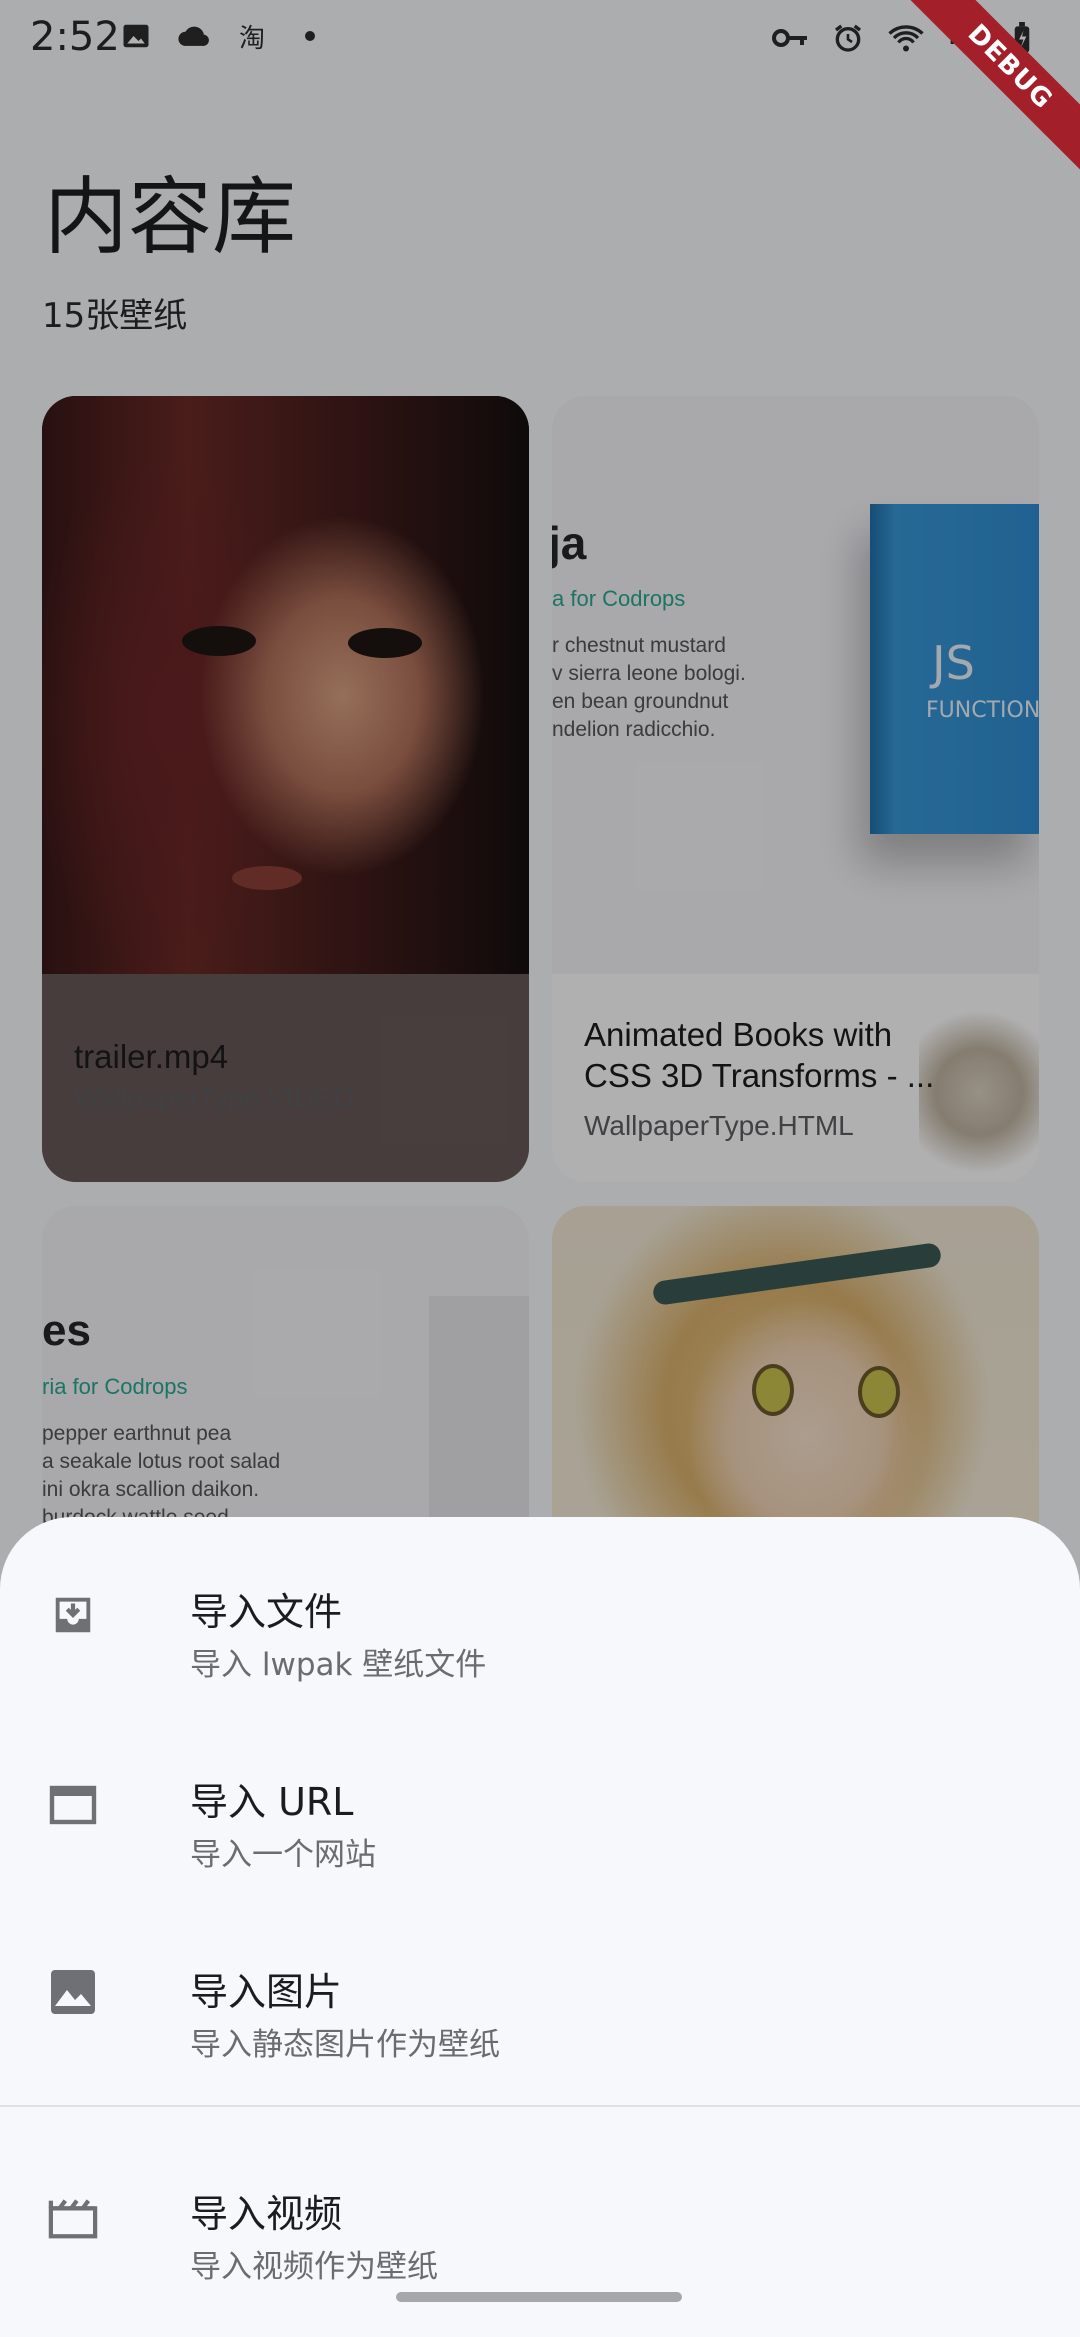  I want to click on download-box-icon, so click(73, 1615).